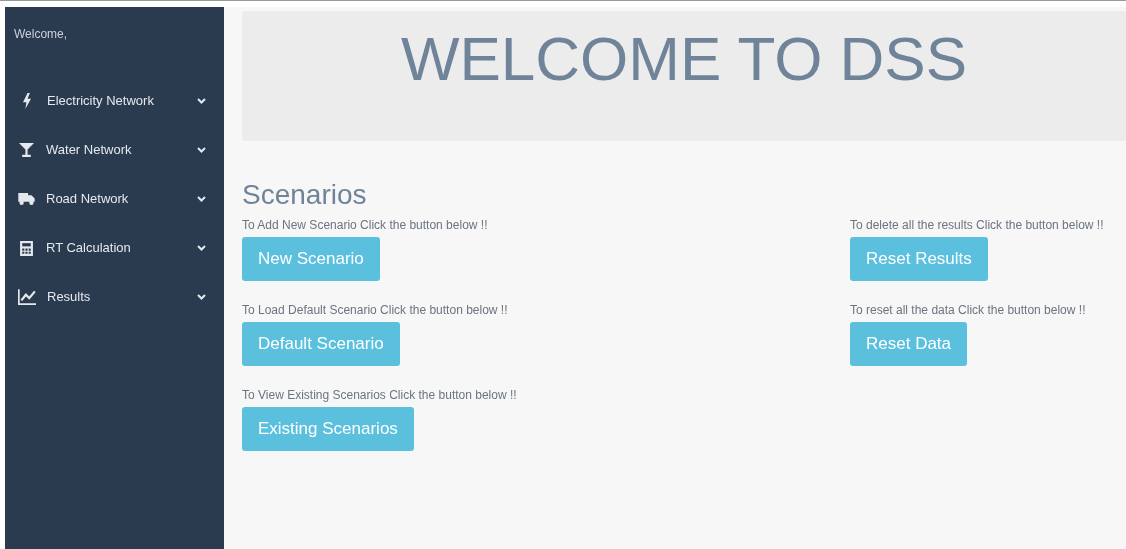 This screenshot has height=549, width=1126. I want to click on instruction-text: To Add New Scenario Click the button below !!, so click(365, 225).